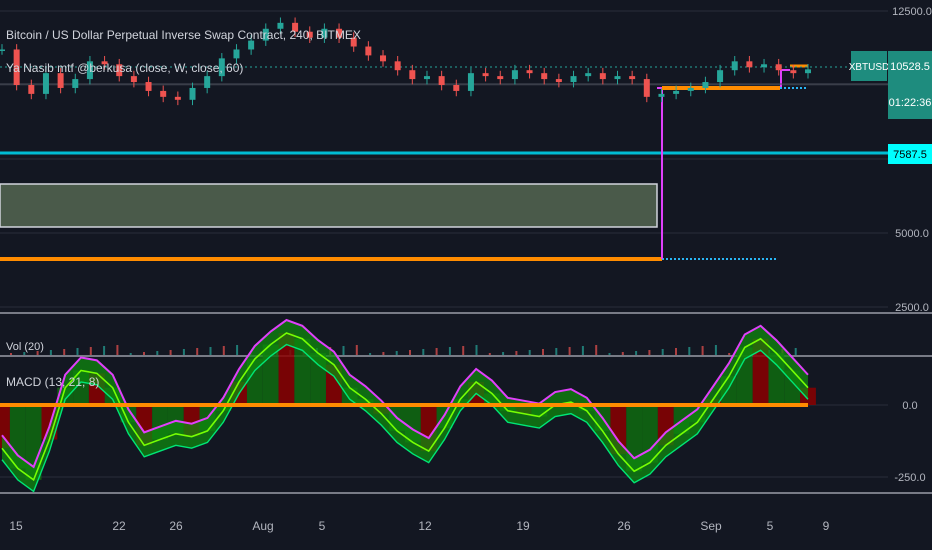 Image resolution: width=932 pixels, height=550 pixels. Describe the element at coordinates (711, 526) in the screenshot. I see `time-tick-label: Sep` at that location.